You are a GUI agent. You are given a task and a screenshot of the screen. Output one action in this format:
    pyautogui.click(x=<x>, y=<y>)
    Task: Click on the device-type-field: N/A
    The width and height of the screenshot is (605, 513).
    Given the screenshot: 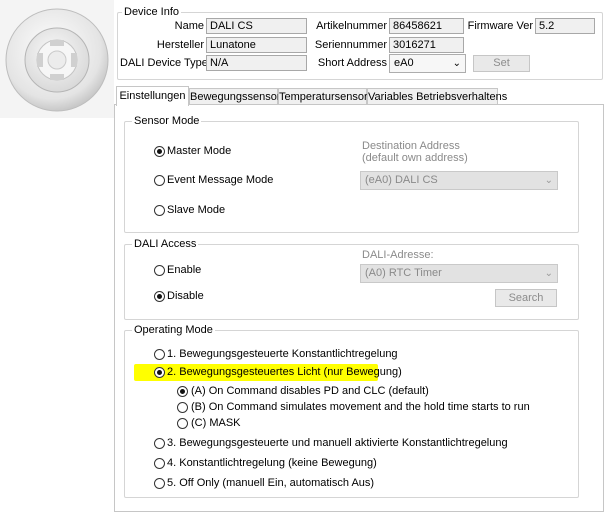 What is the action you would take?
    pyautogui.click(x=256, y=63)
    